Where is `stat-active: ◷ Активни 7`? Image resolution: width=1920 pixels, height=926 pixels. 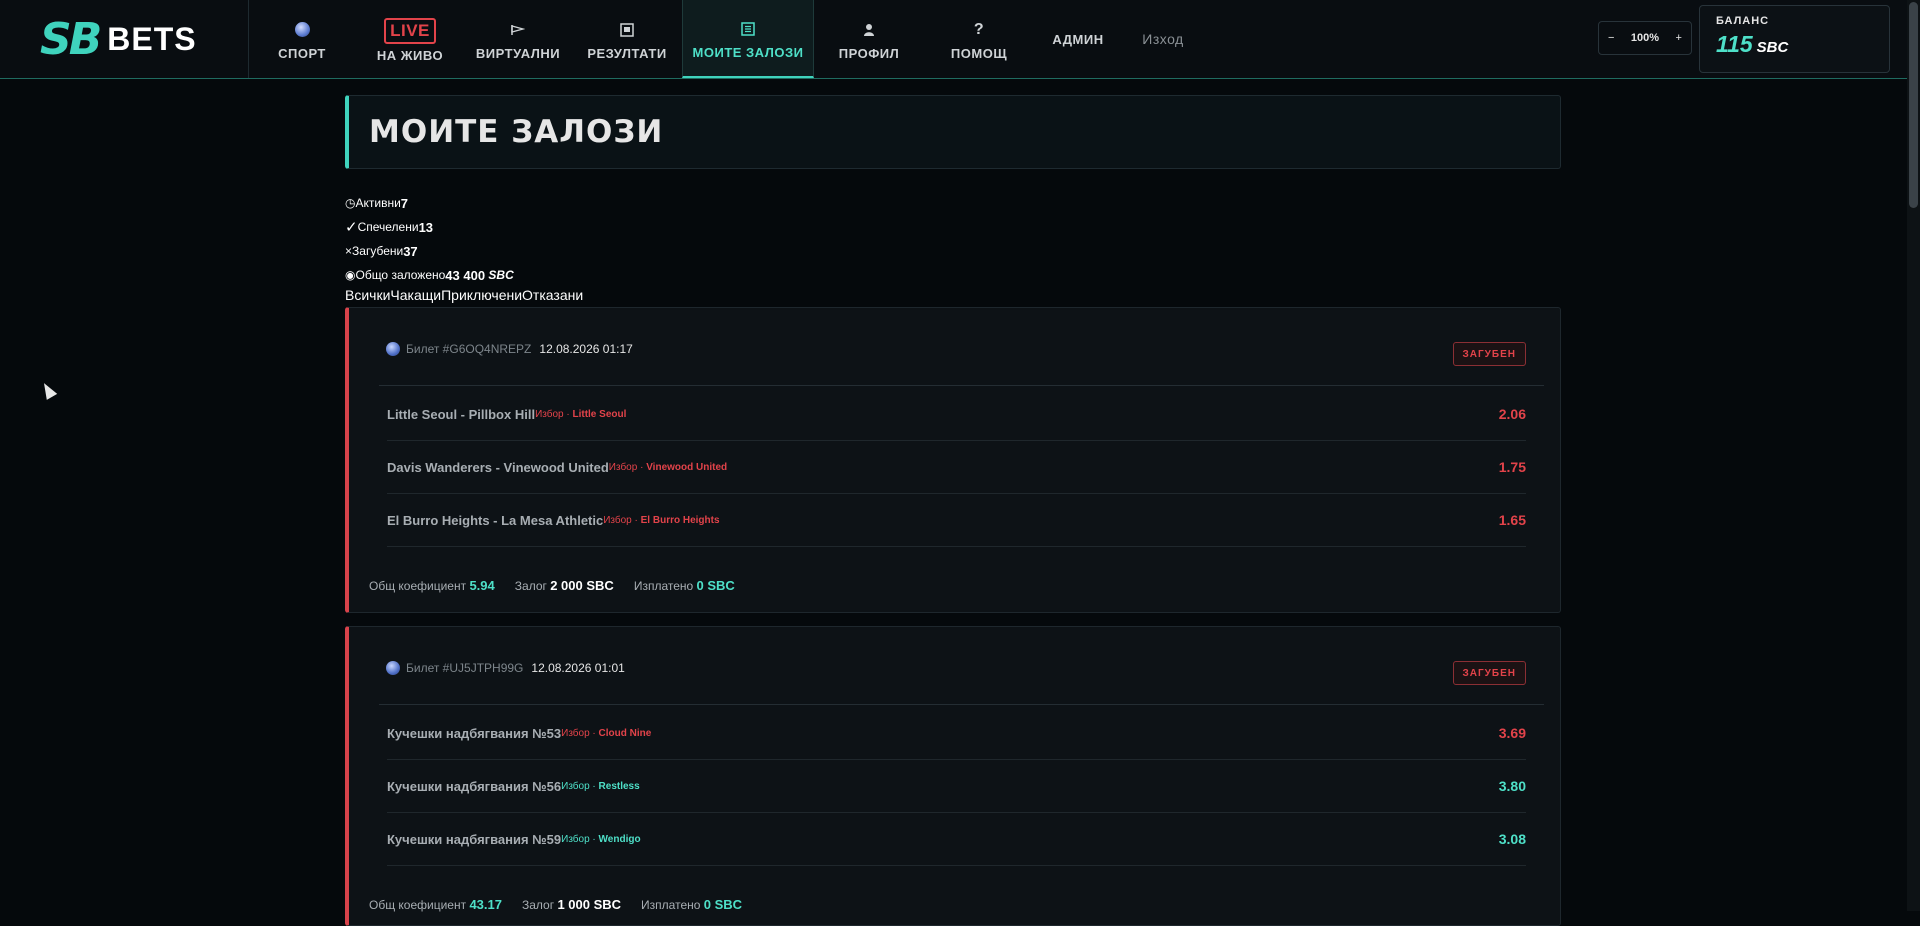
stat-active: ◷ Активни 7 is located at coordinates (429, 203).